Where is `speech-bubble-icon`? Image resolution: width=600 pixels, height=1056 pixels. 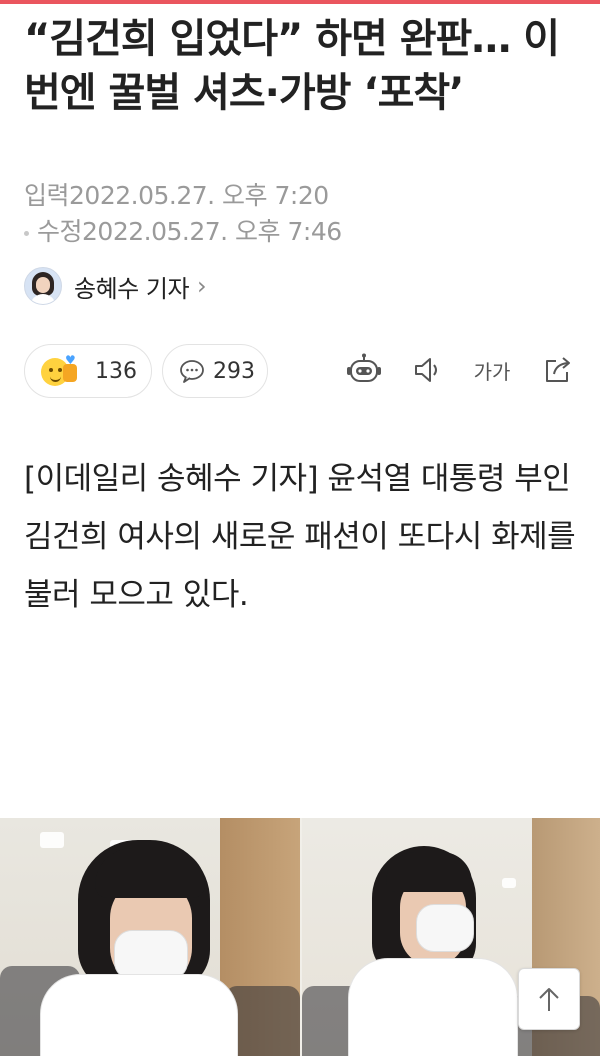 speech-bubble-icon is located at coordinates (192, 371).